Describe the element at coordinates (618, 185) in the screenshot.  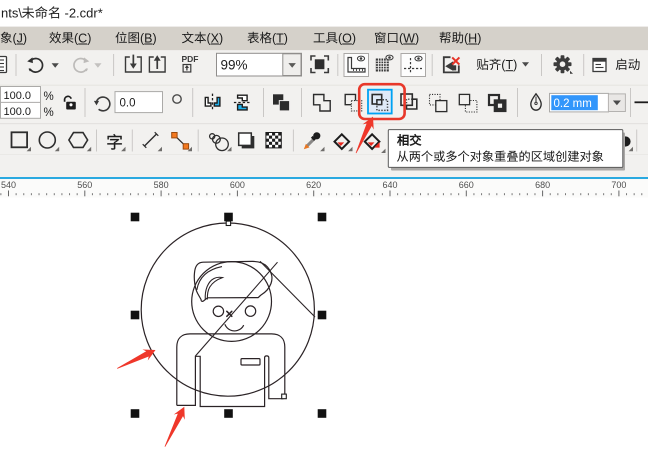
I see `svg-text: 700` at that location.